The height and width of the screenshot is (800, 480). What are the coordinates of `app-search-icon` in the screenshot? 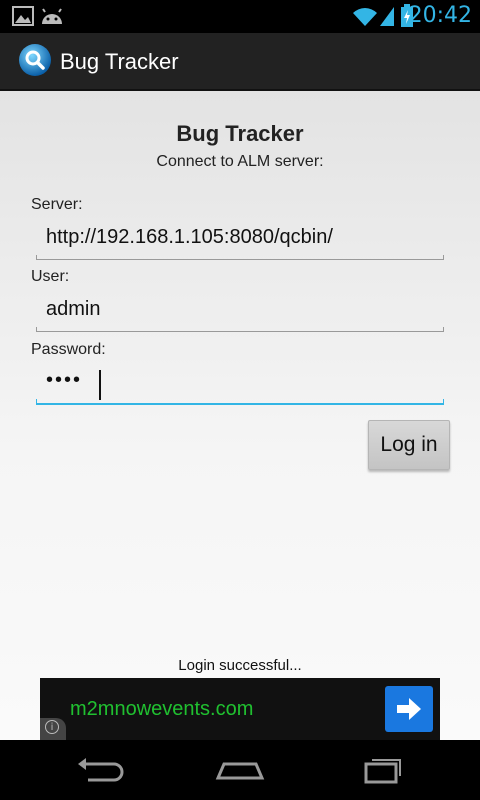 It's located at (35, 60).